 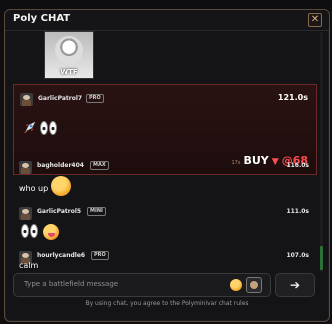 What do you see at coordinates (96, 211) in the screenshot?
I see `tier-badge: MINI` at bounding box center [96, 211].